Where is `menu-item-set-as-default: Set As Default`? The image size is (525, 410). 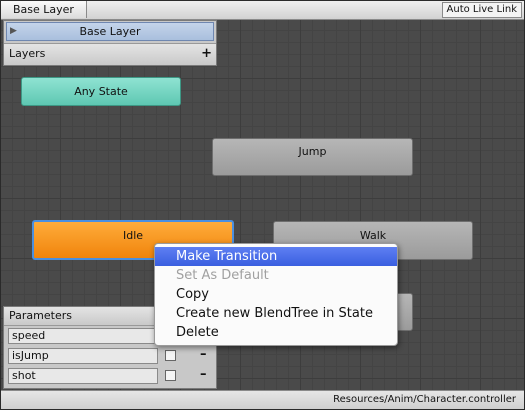 menu-item-set-as-default: Set As Default is located at coordinates (222, 275).